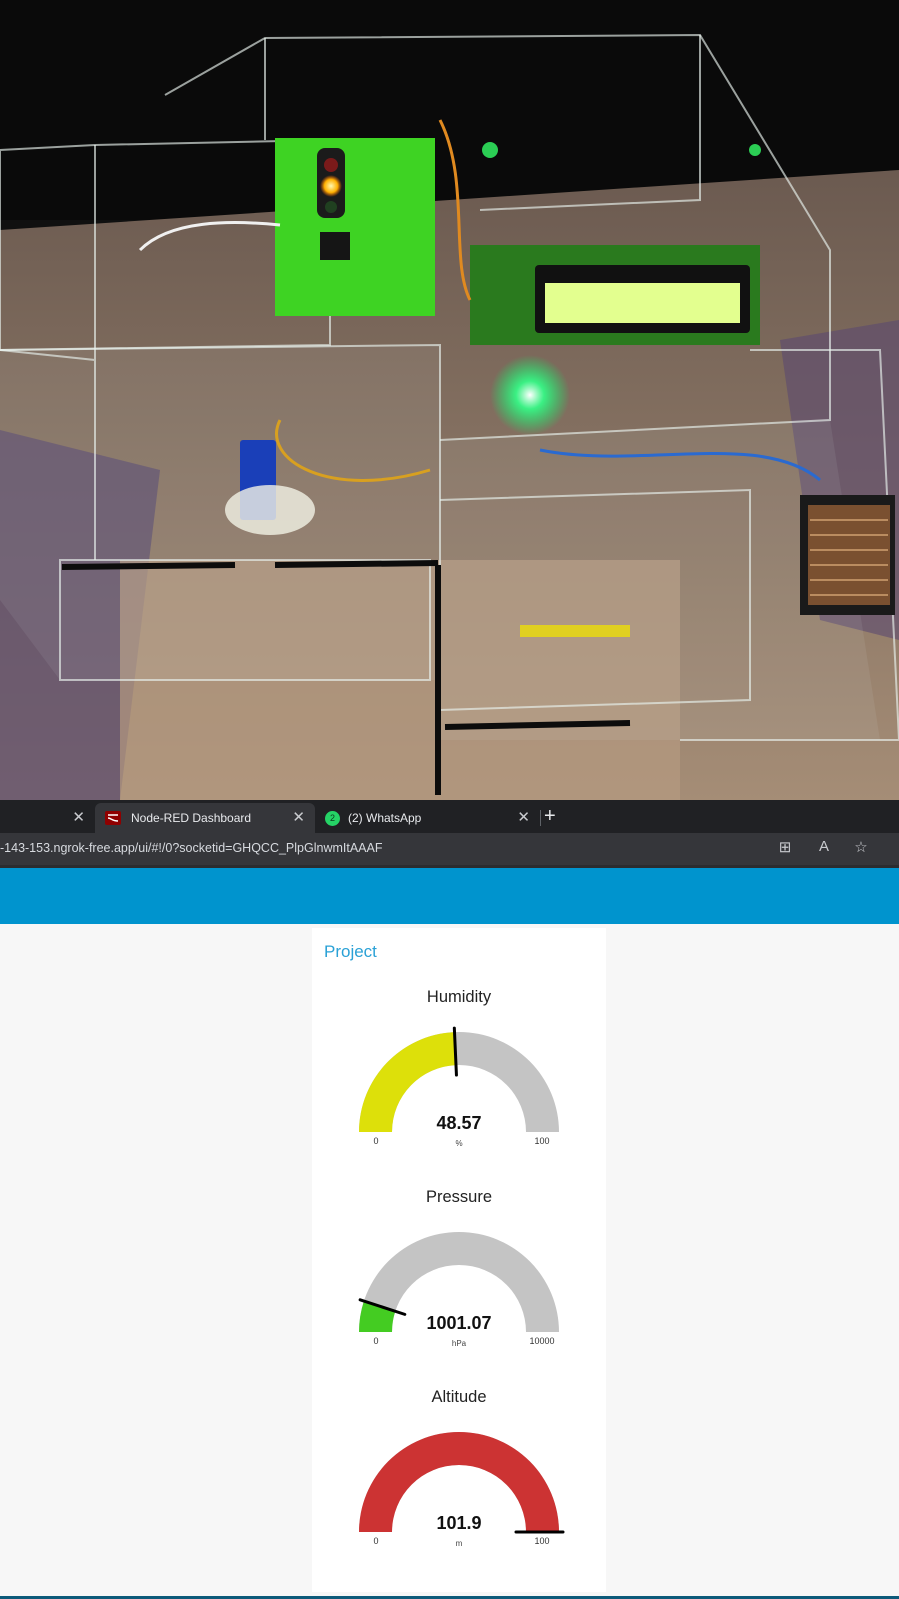 This screenshot has width=899, height=1599. Describe the element at coordinates (458, 1323) in the screenshot. I see `gauge-value: 1001.07` at that location.